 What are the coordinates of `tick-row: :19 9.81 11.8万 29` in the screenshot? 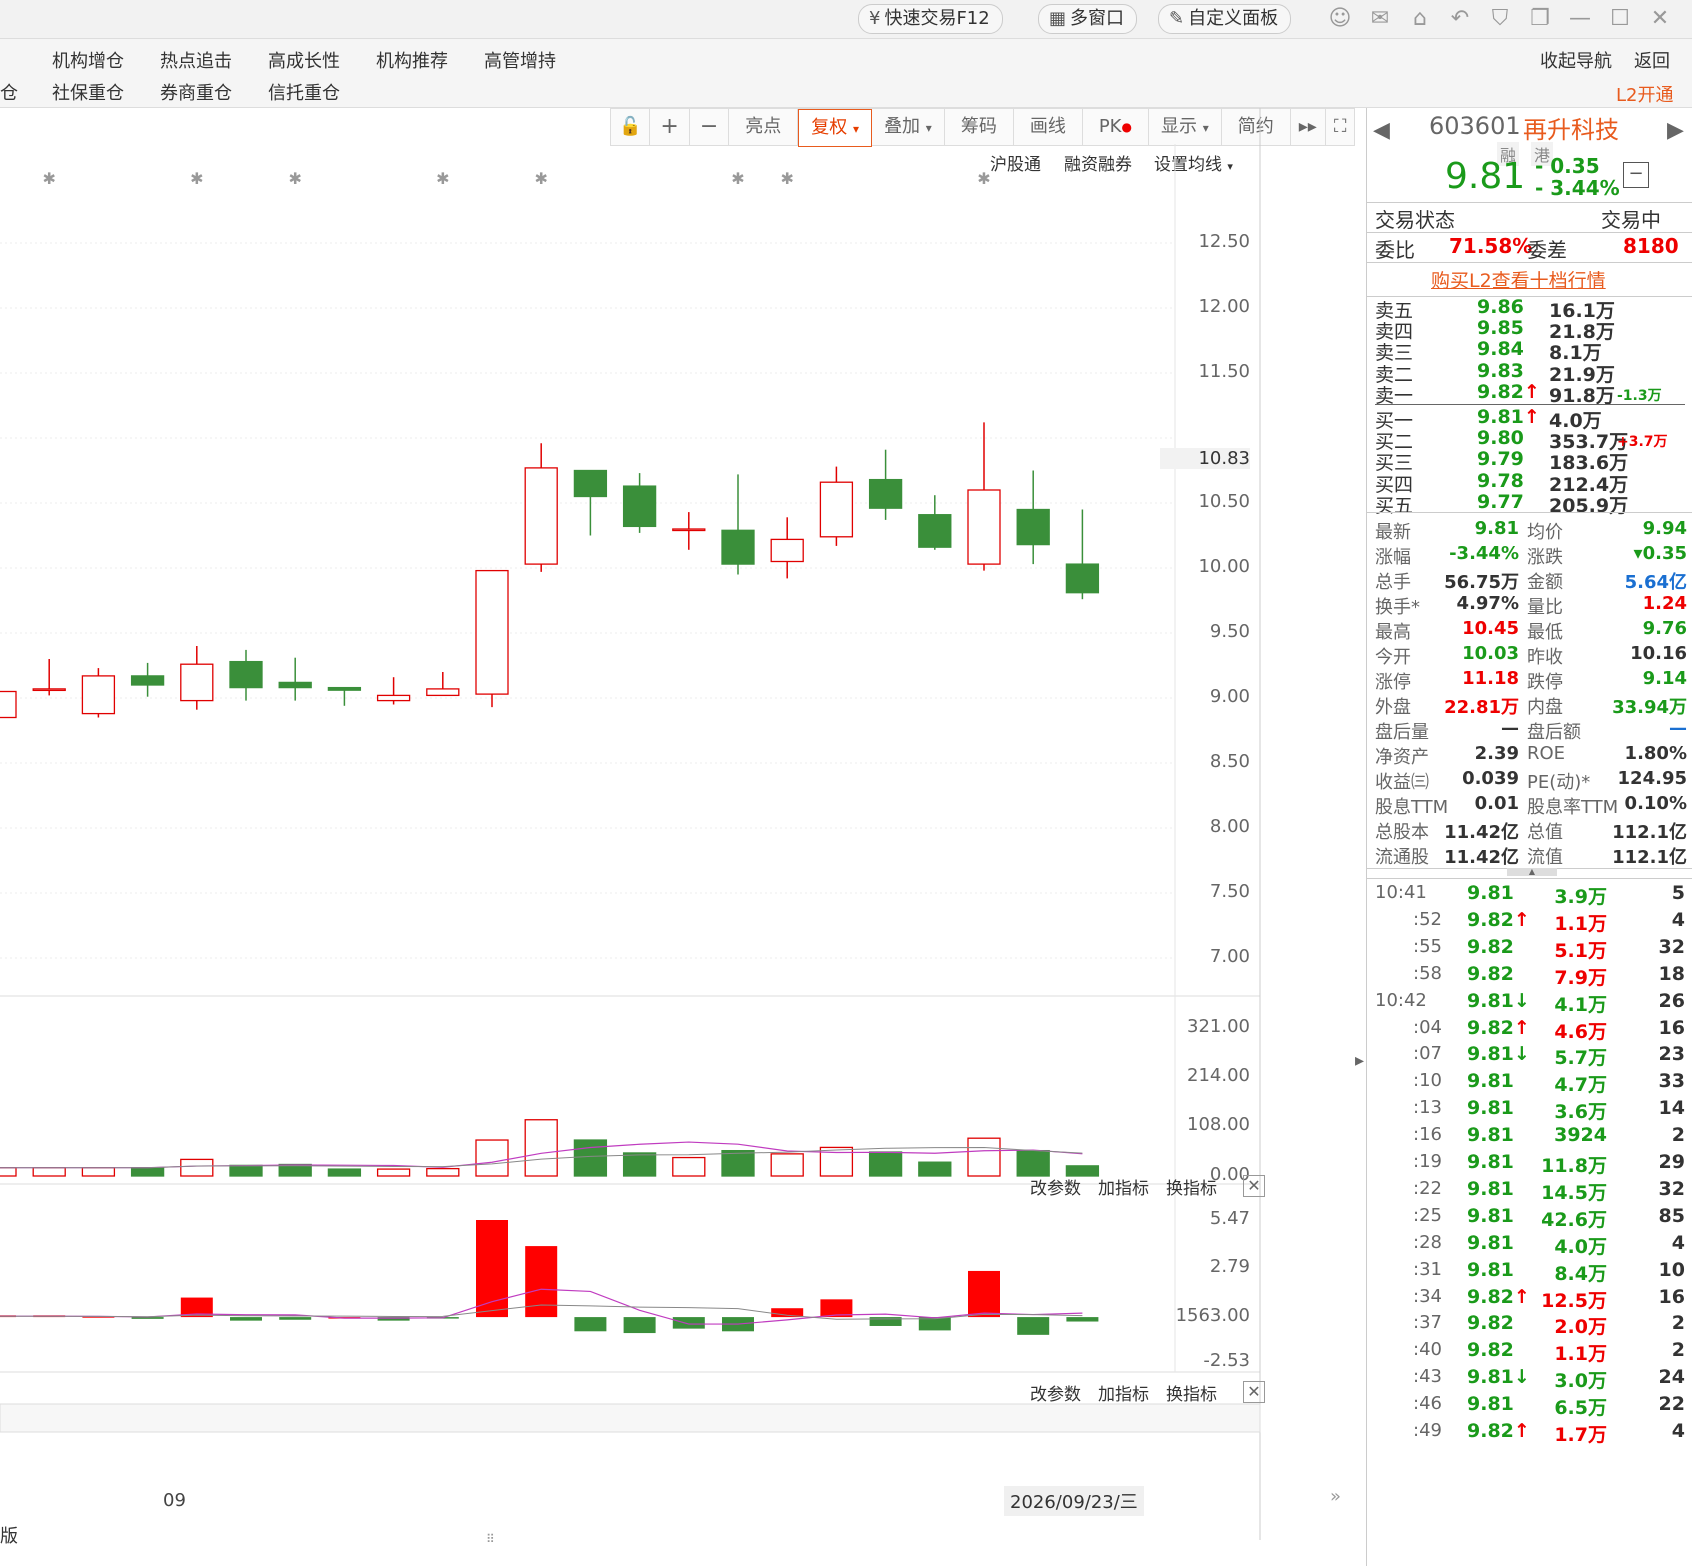 It's located at (1529, 1164).